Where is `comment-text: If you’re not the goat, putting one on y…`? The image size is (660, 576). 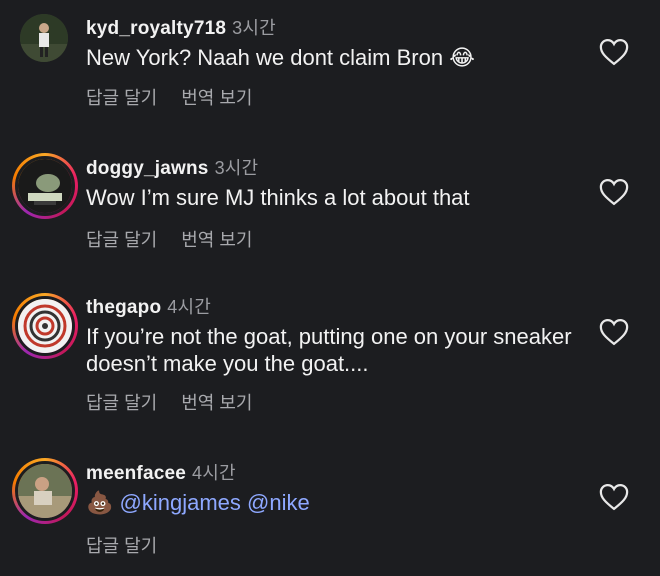
comment-text: If you’re not the goat, putting one on y… is located at coordinates (331, 350).